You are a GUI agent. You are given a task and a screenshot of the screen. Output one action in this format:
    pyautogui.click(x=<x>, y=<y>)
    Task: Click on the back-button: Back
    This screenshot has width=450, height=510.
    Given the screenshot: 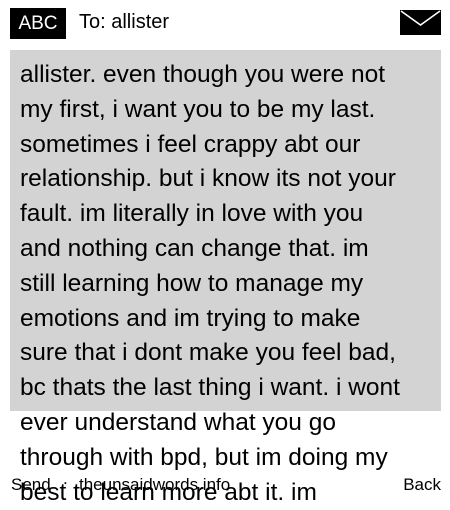 What is the action you would take?
    pyautogui.click(x=422, y=485)
    